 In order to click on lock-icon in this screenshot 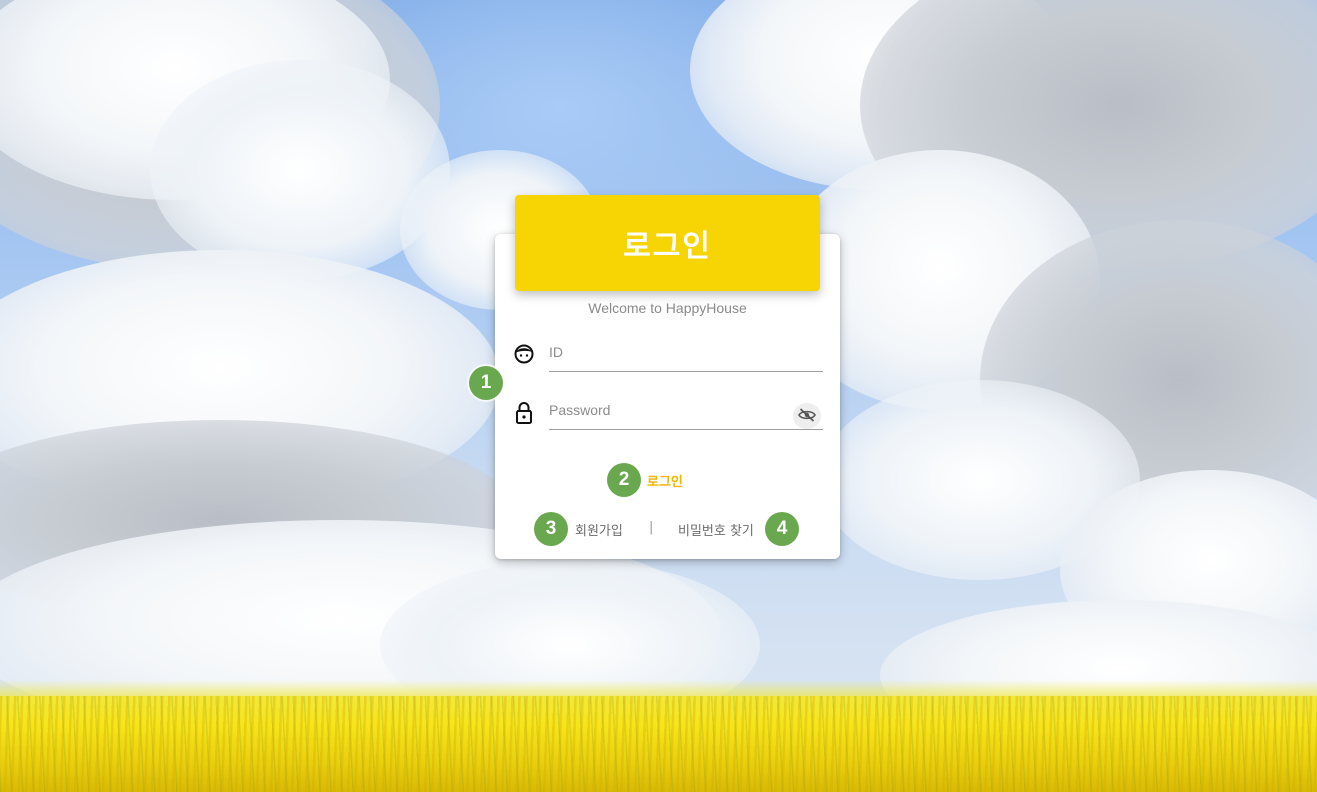, I will do `click(524, 412)`.